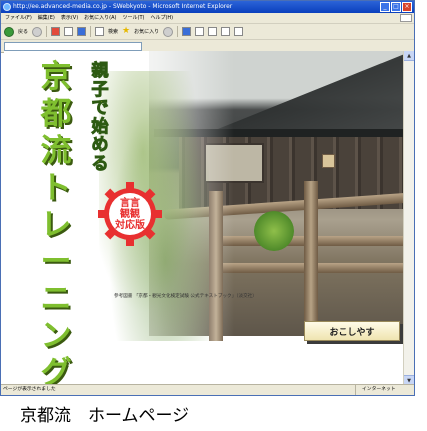 The image size is (427, 431). I want to click on history-icon, so click(168, 31).